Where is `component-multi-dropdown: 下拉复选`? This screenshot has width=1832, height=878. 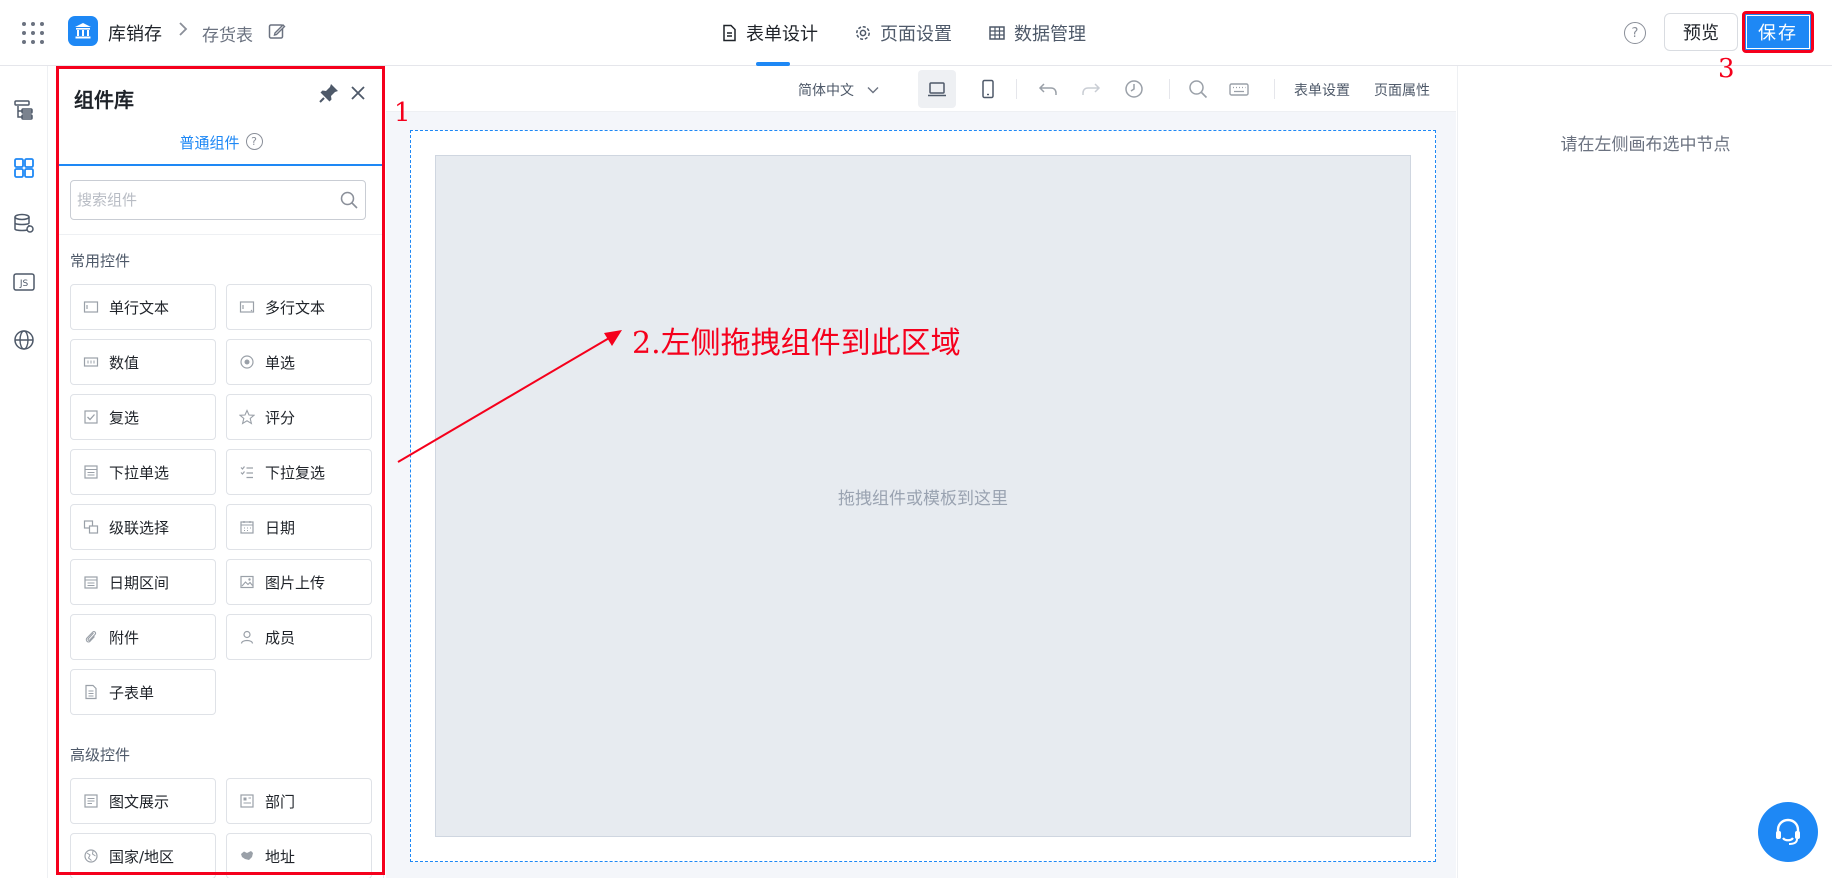
component-multi-dropdown: 下拉复选 is located at coordinates (299, 472).